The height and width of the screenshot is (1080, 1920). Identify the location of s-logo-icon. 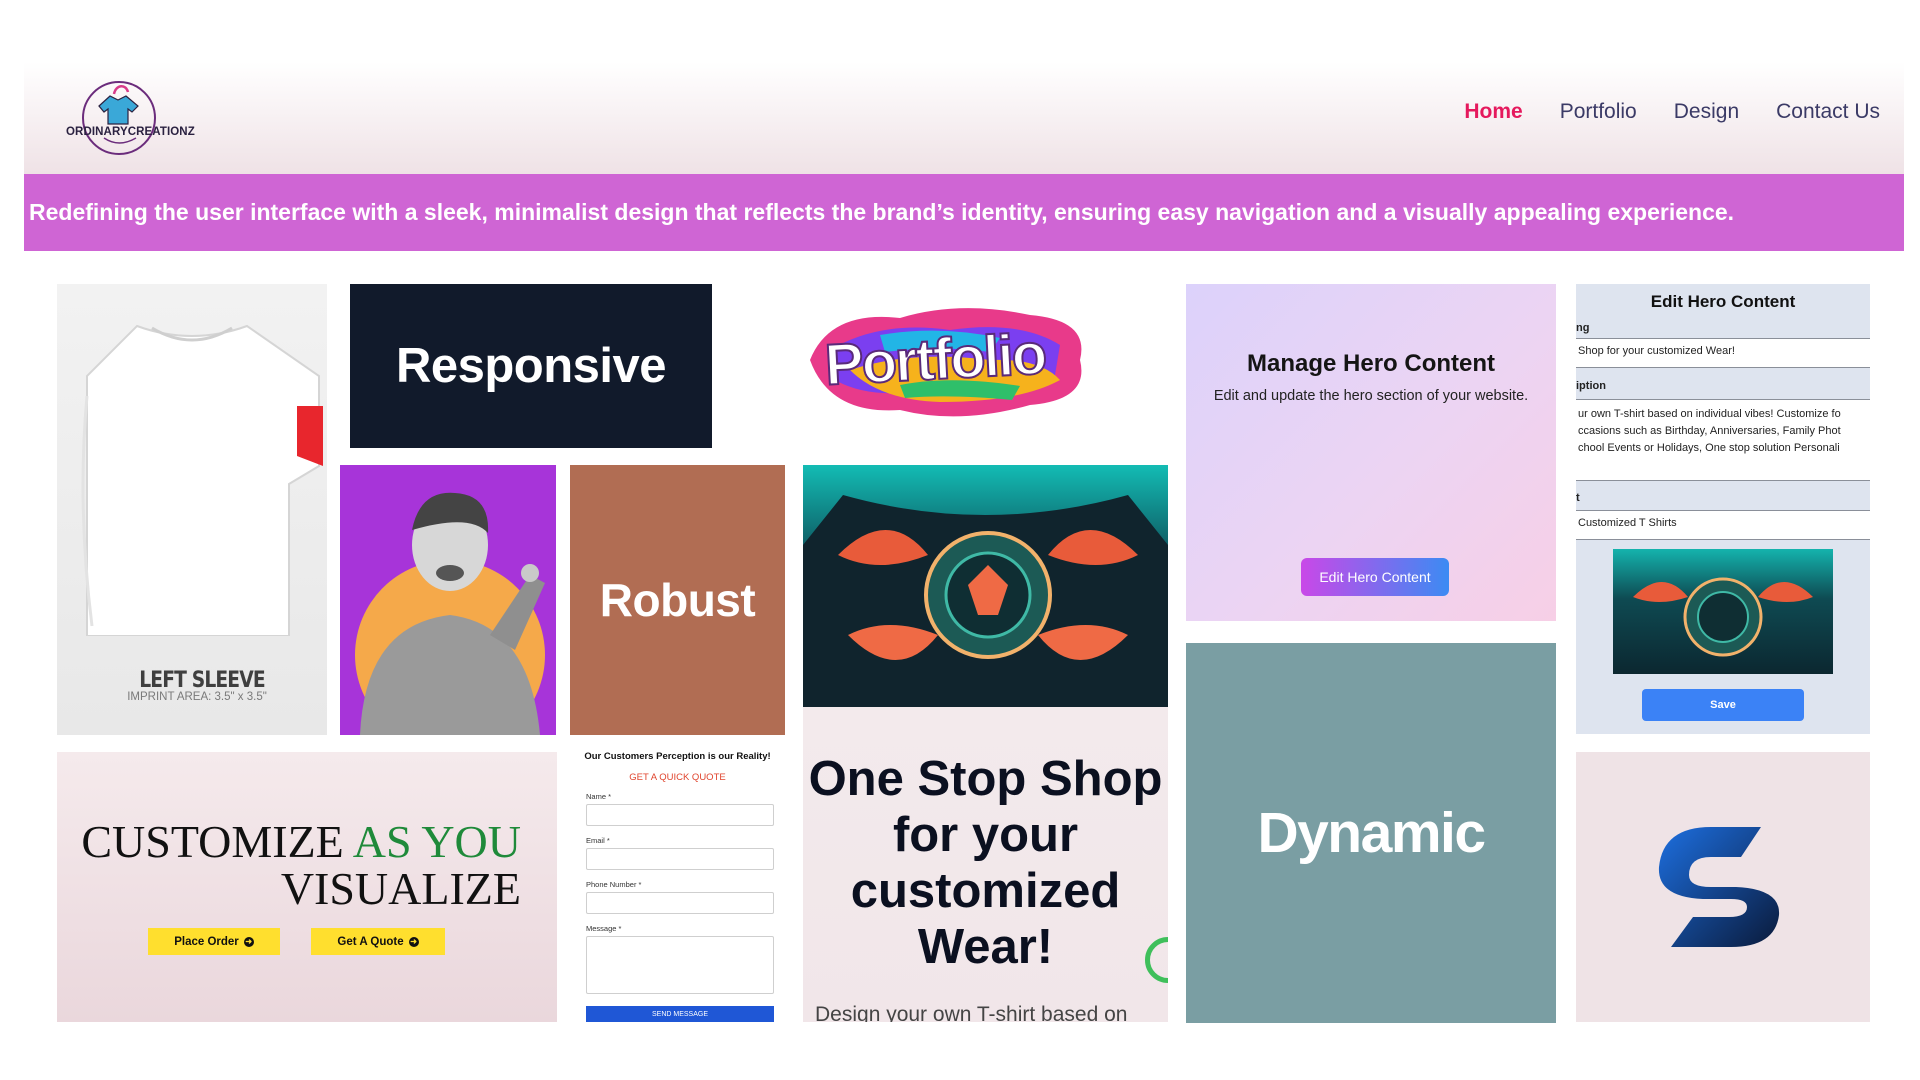
(1719, 887).